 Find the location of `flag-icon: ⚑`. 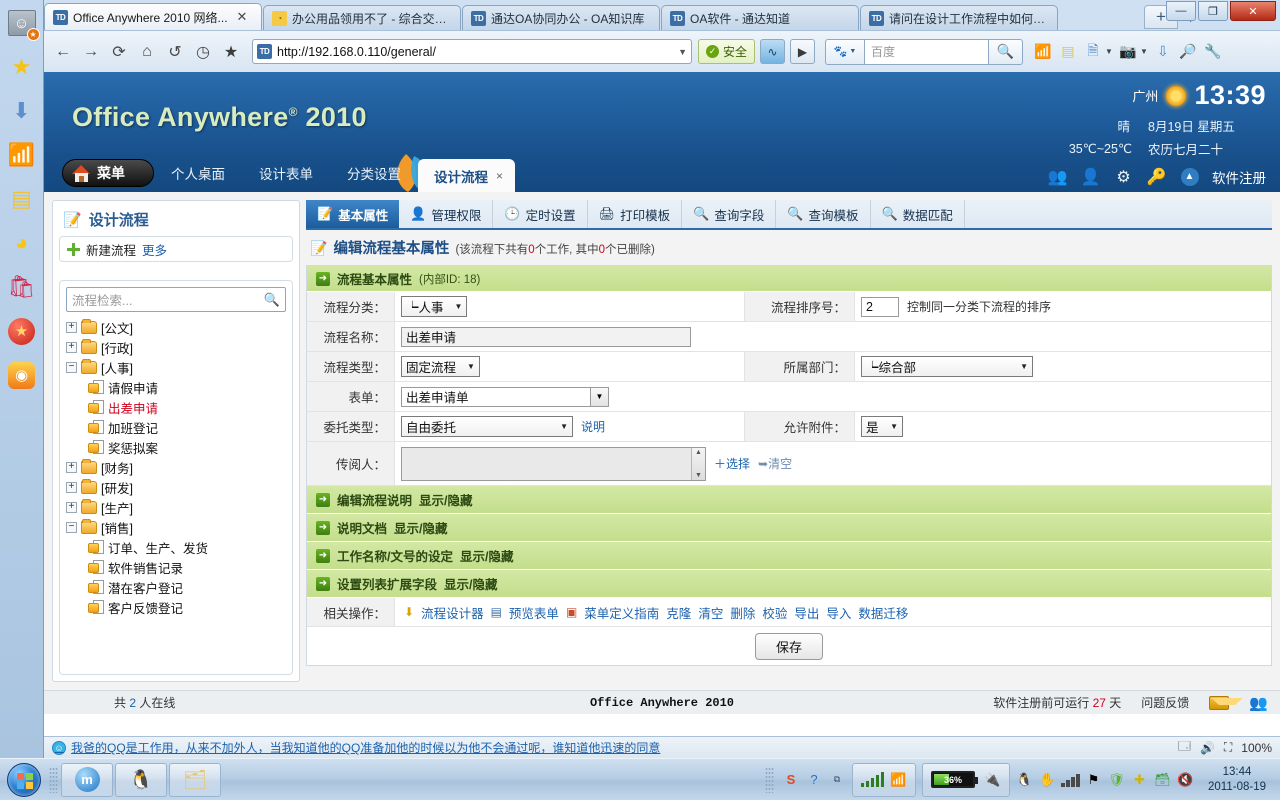

flag-icon: ⚑ is located at coordinates (1093, 779).